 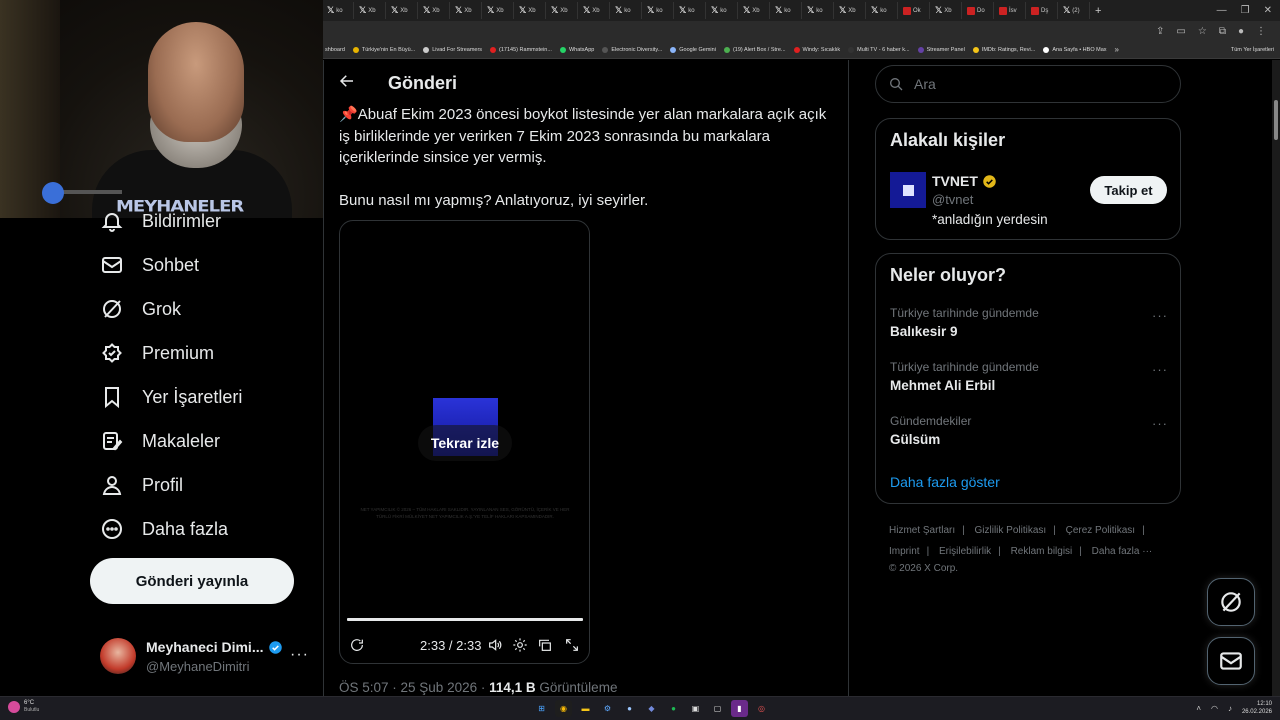 I want to click on browser-tab: Dş, so click(x=1042, y=10).